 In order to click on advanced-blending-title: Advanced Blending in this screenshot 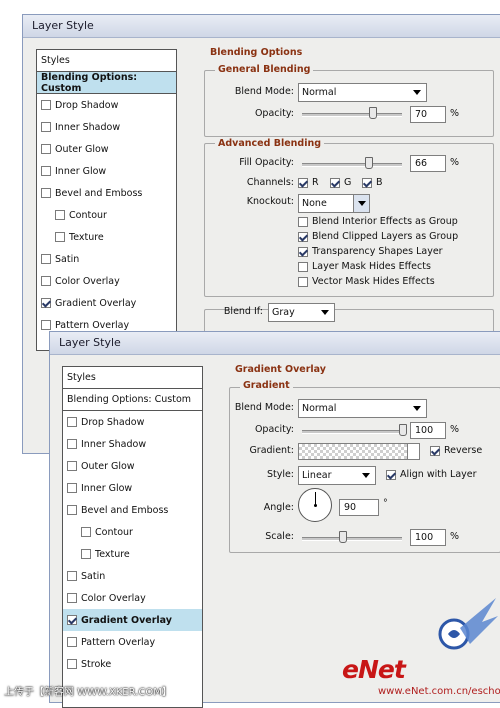, I will do `click(270, 143)`.